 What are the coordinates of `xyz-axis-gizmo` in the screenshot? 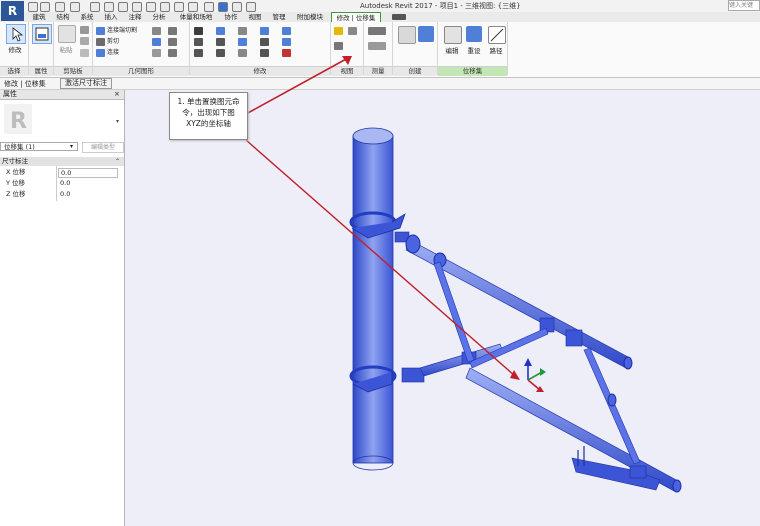 It's located at (535, 375).